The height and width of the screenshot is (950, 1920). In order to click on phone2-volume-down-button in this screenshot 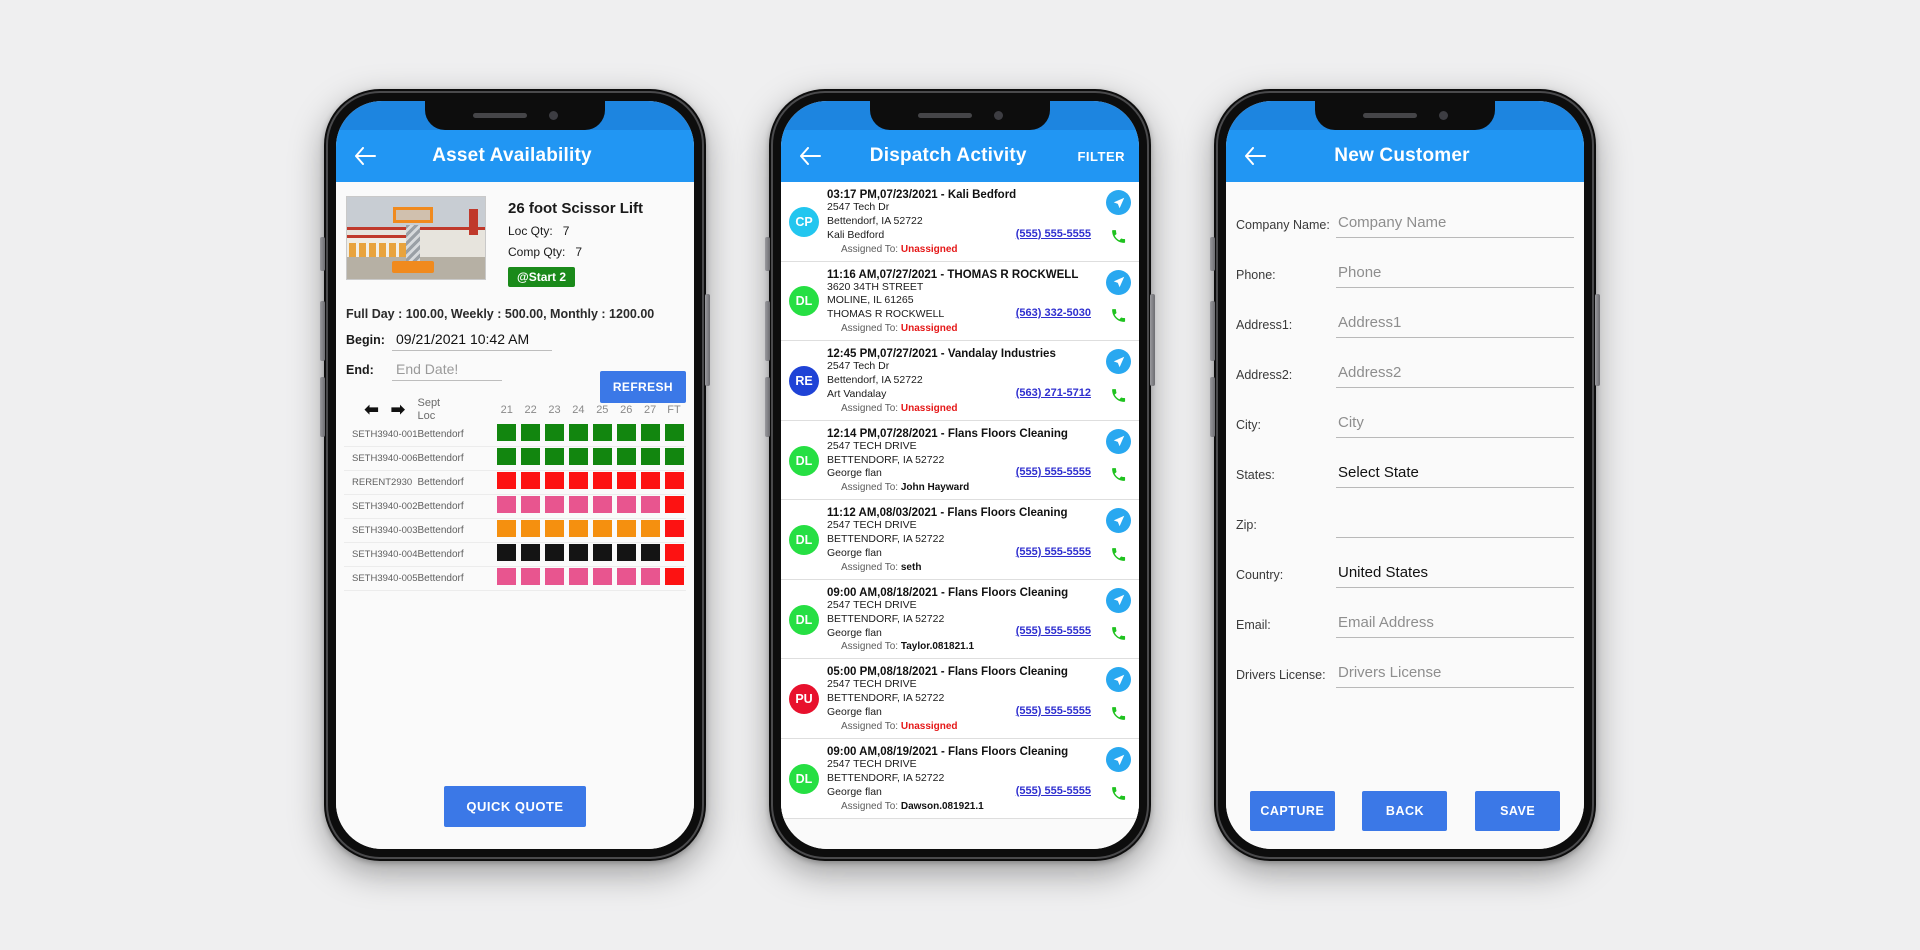, I will do `click(767, 407)`.